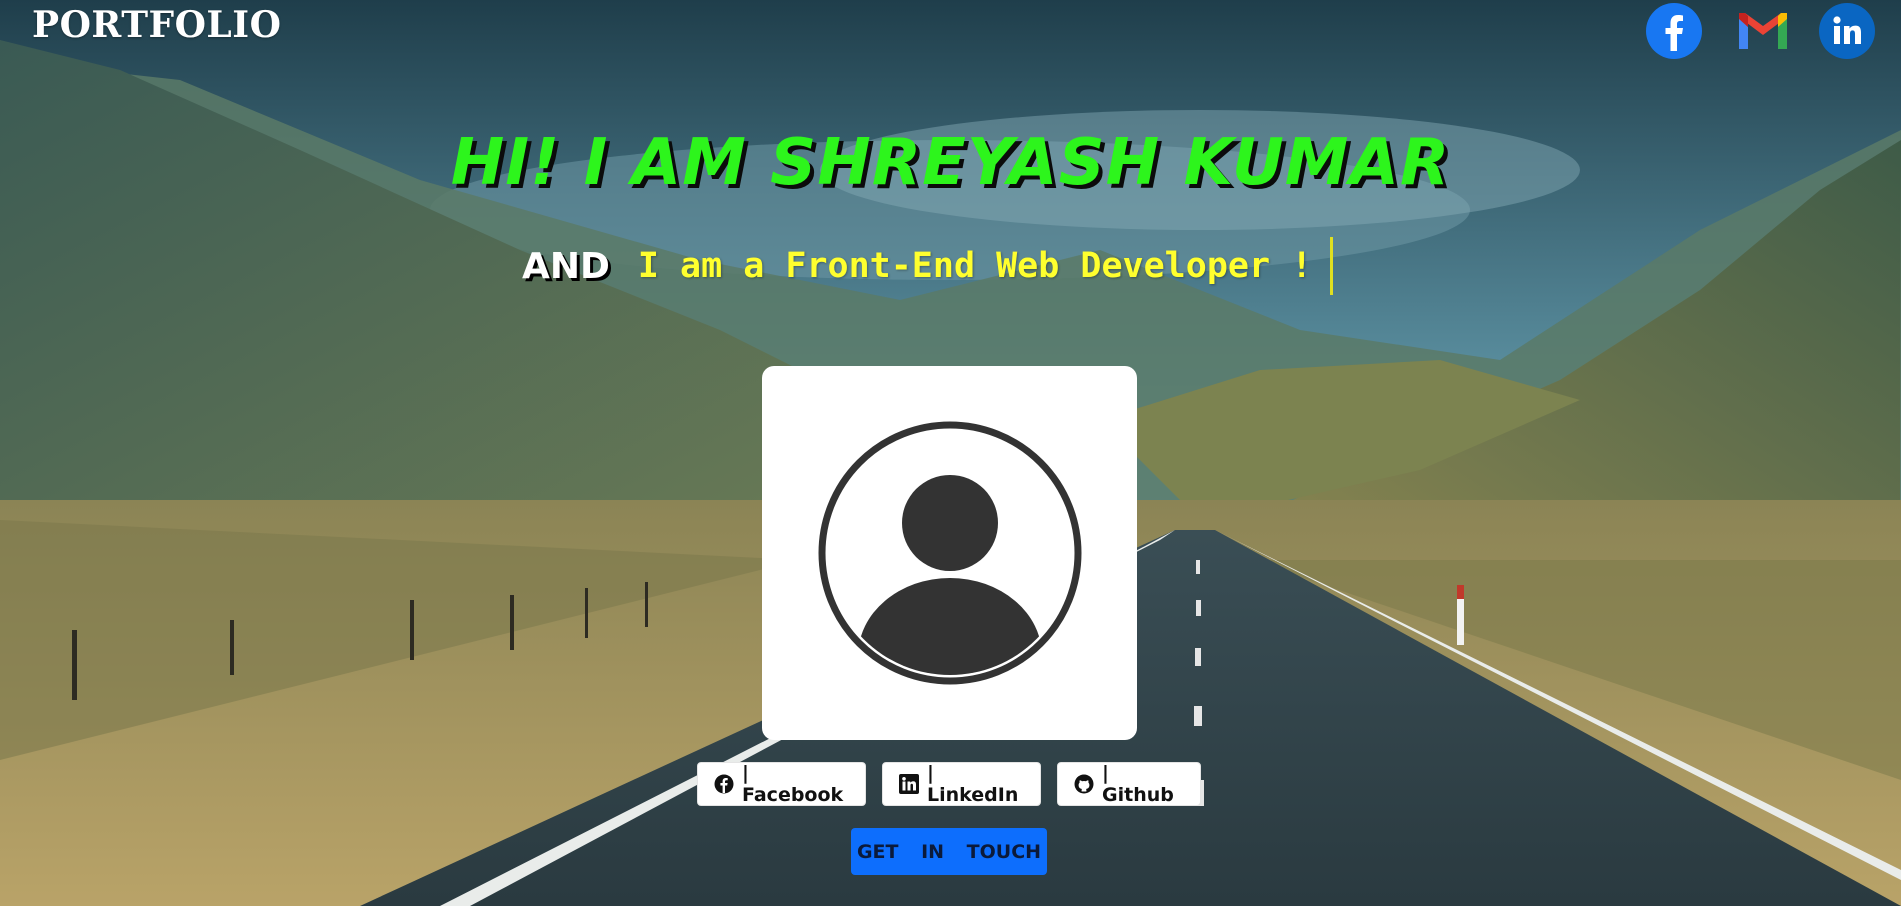 Image resolution: width=1901 pixels, height=906 pixels. I want to click on social-links-row: | Facebook | LinkedIn | Github, so click(949, 784).